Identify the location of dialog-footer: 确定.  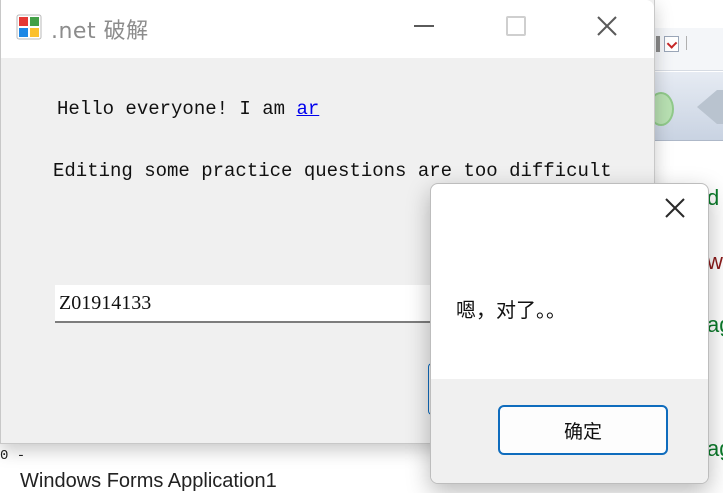
(569, 431).